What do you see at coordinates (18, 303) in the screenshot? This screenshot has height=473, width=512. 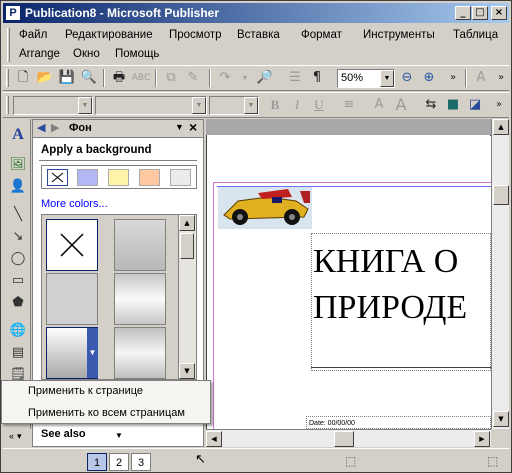 I see `autoshapes-icon: ⬟` at bounding box center [18, 303].